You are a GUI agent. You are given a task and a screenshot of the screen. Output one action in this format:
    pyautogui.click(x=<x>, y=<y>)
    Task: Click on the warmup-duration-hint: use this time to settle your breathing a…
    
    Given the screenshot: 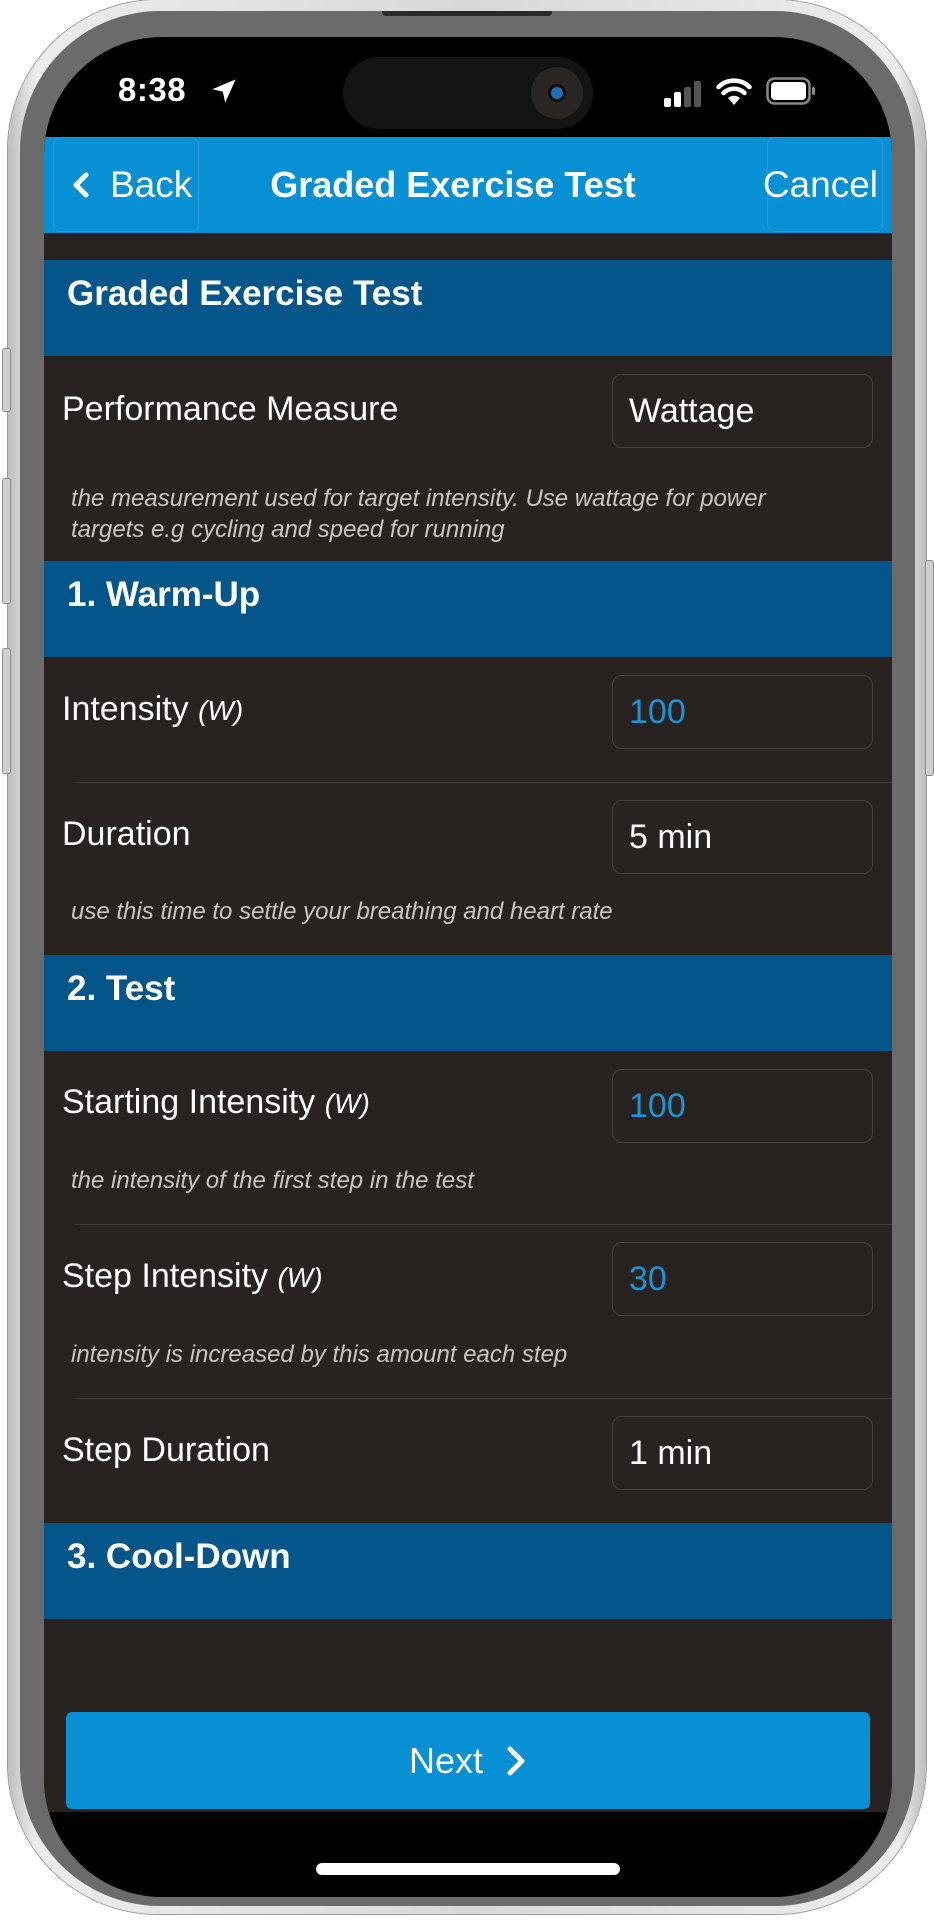 What is the action you would take?
    pyautogui.click(x=342, y=911)
    